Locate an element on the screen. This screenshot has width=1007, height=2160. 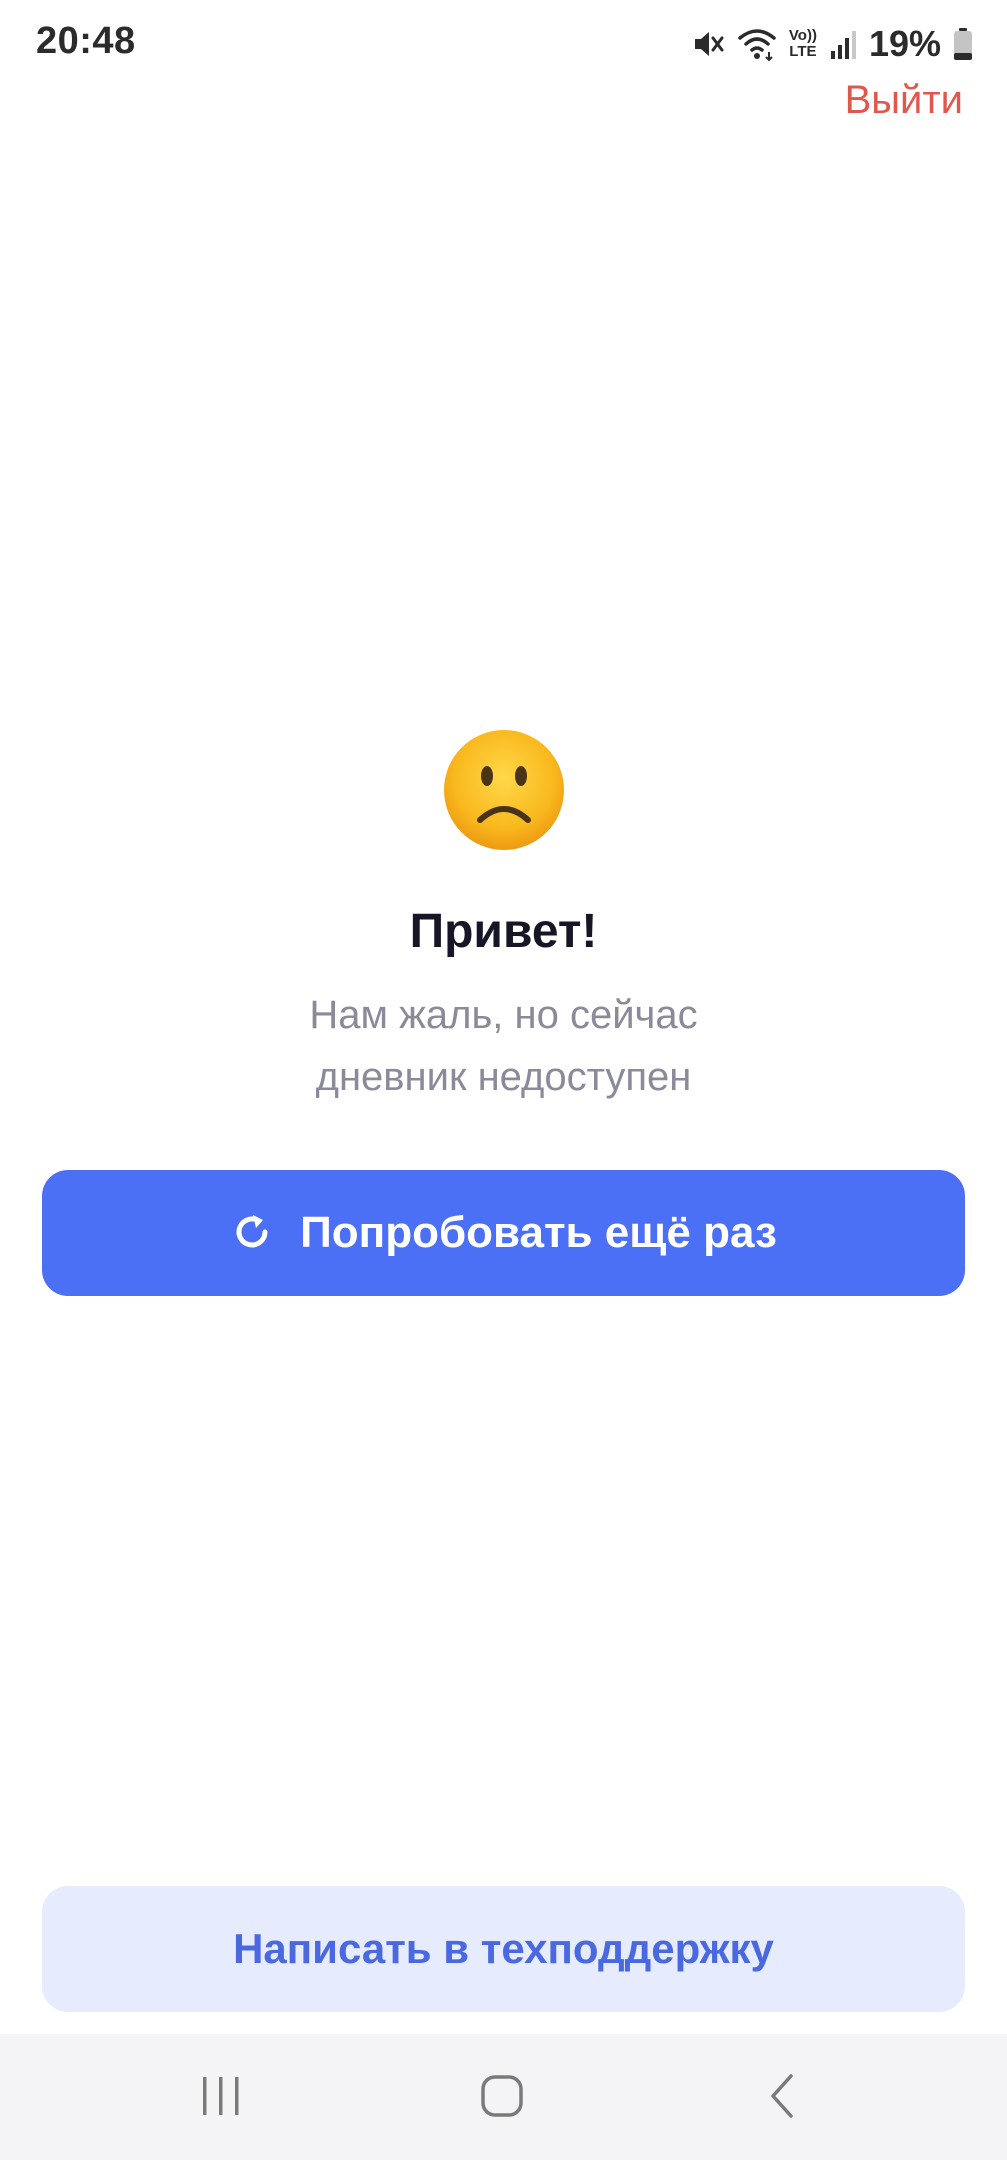
status-bar: 20:48 Vo)) LTE 19% is located at coordinates (503, 44).